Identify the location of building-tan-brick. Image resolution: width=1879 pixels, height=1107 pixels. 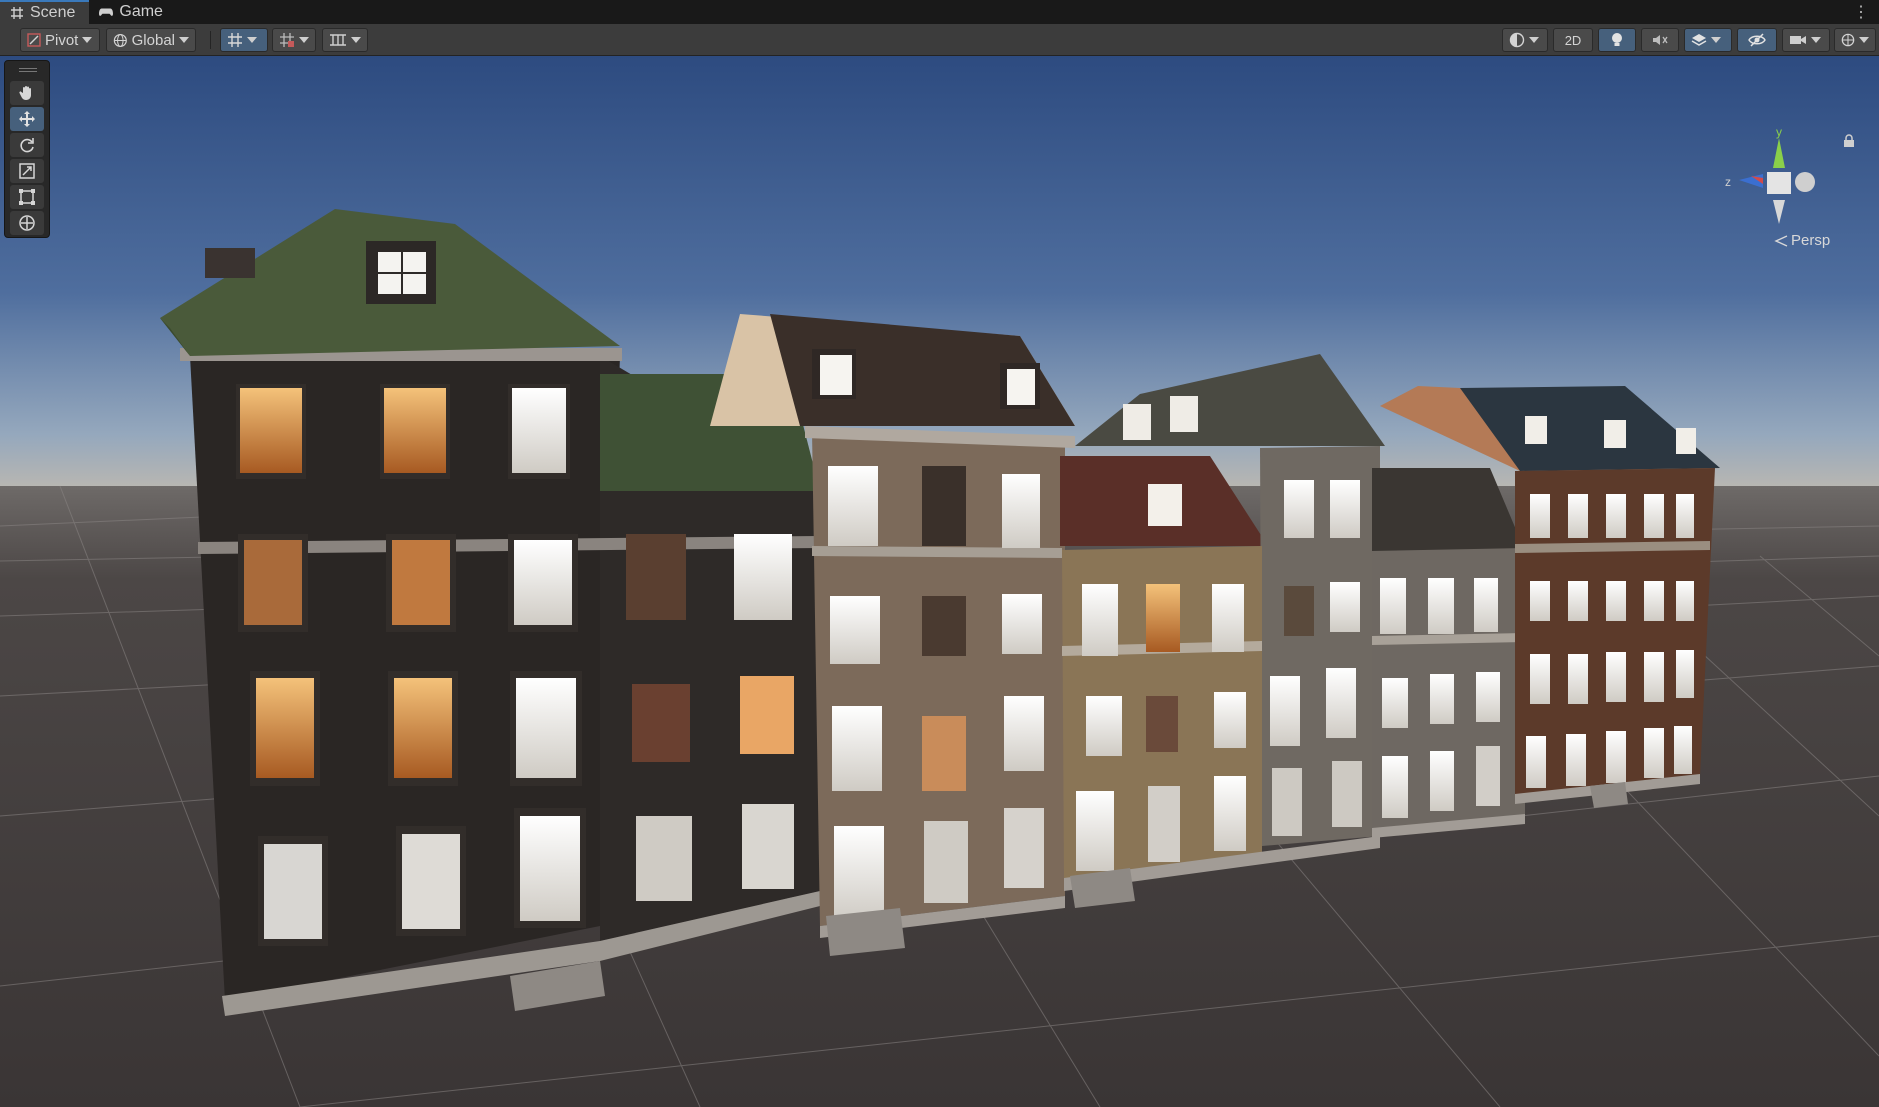
(1222, 631).